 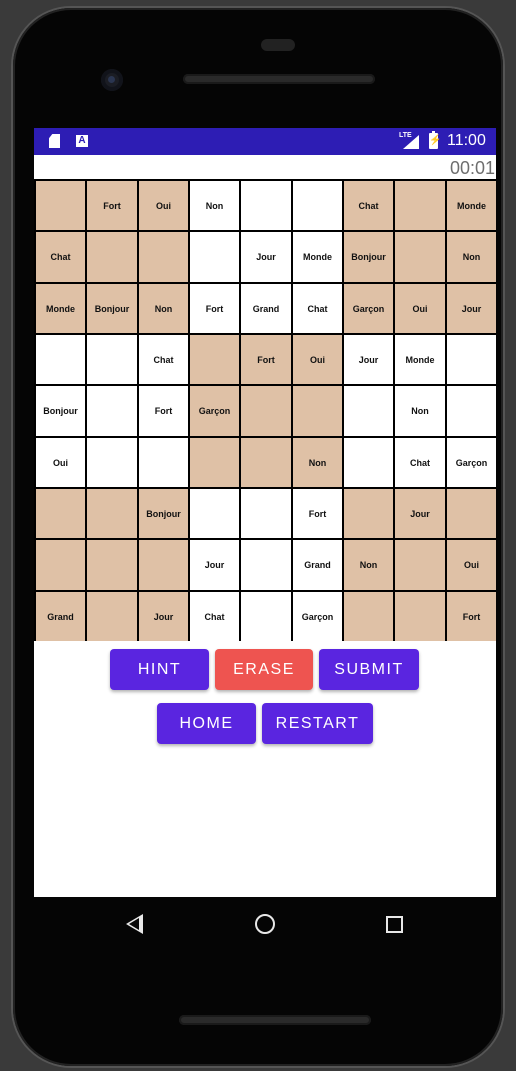 What do you see at coordinates (159, 669) in the screenshot?
I see `hint-button: HINT` at bounding box center [159, 669].